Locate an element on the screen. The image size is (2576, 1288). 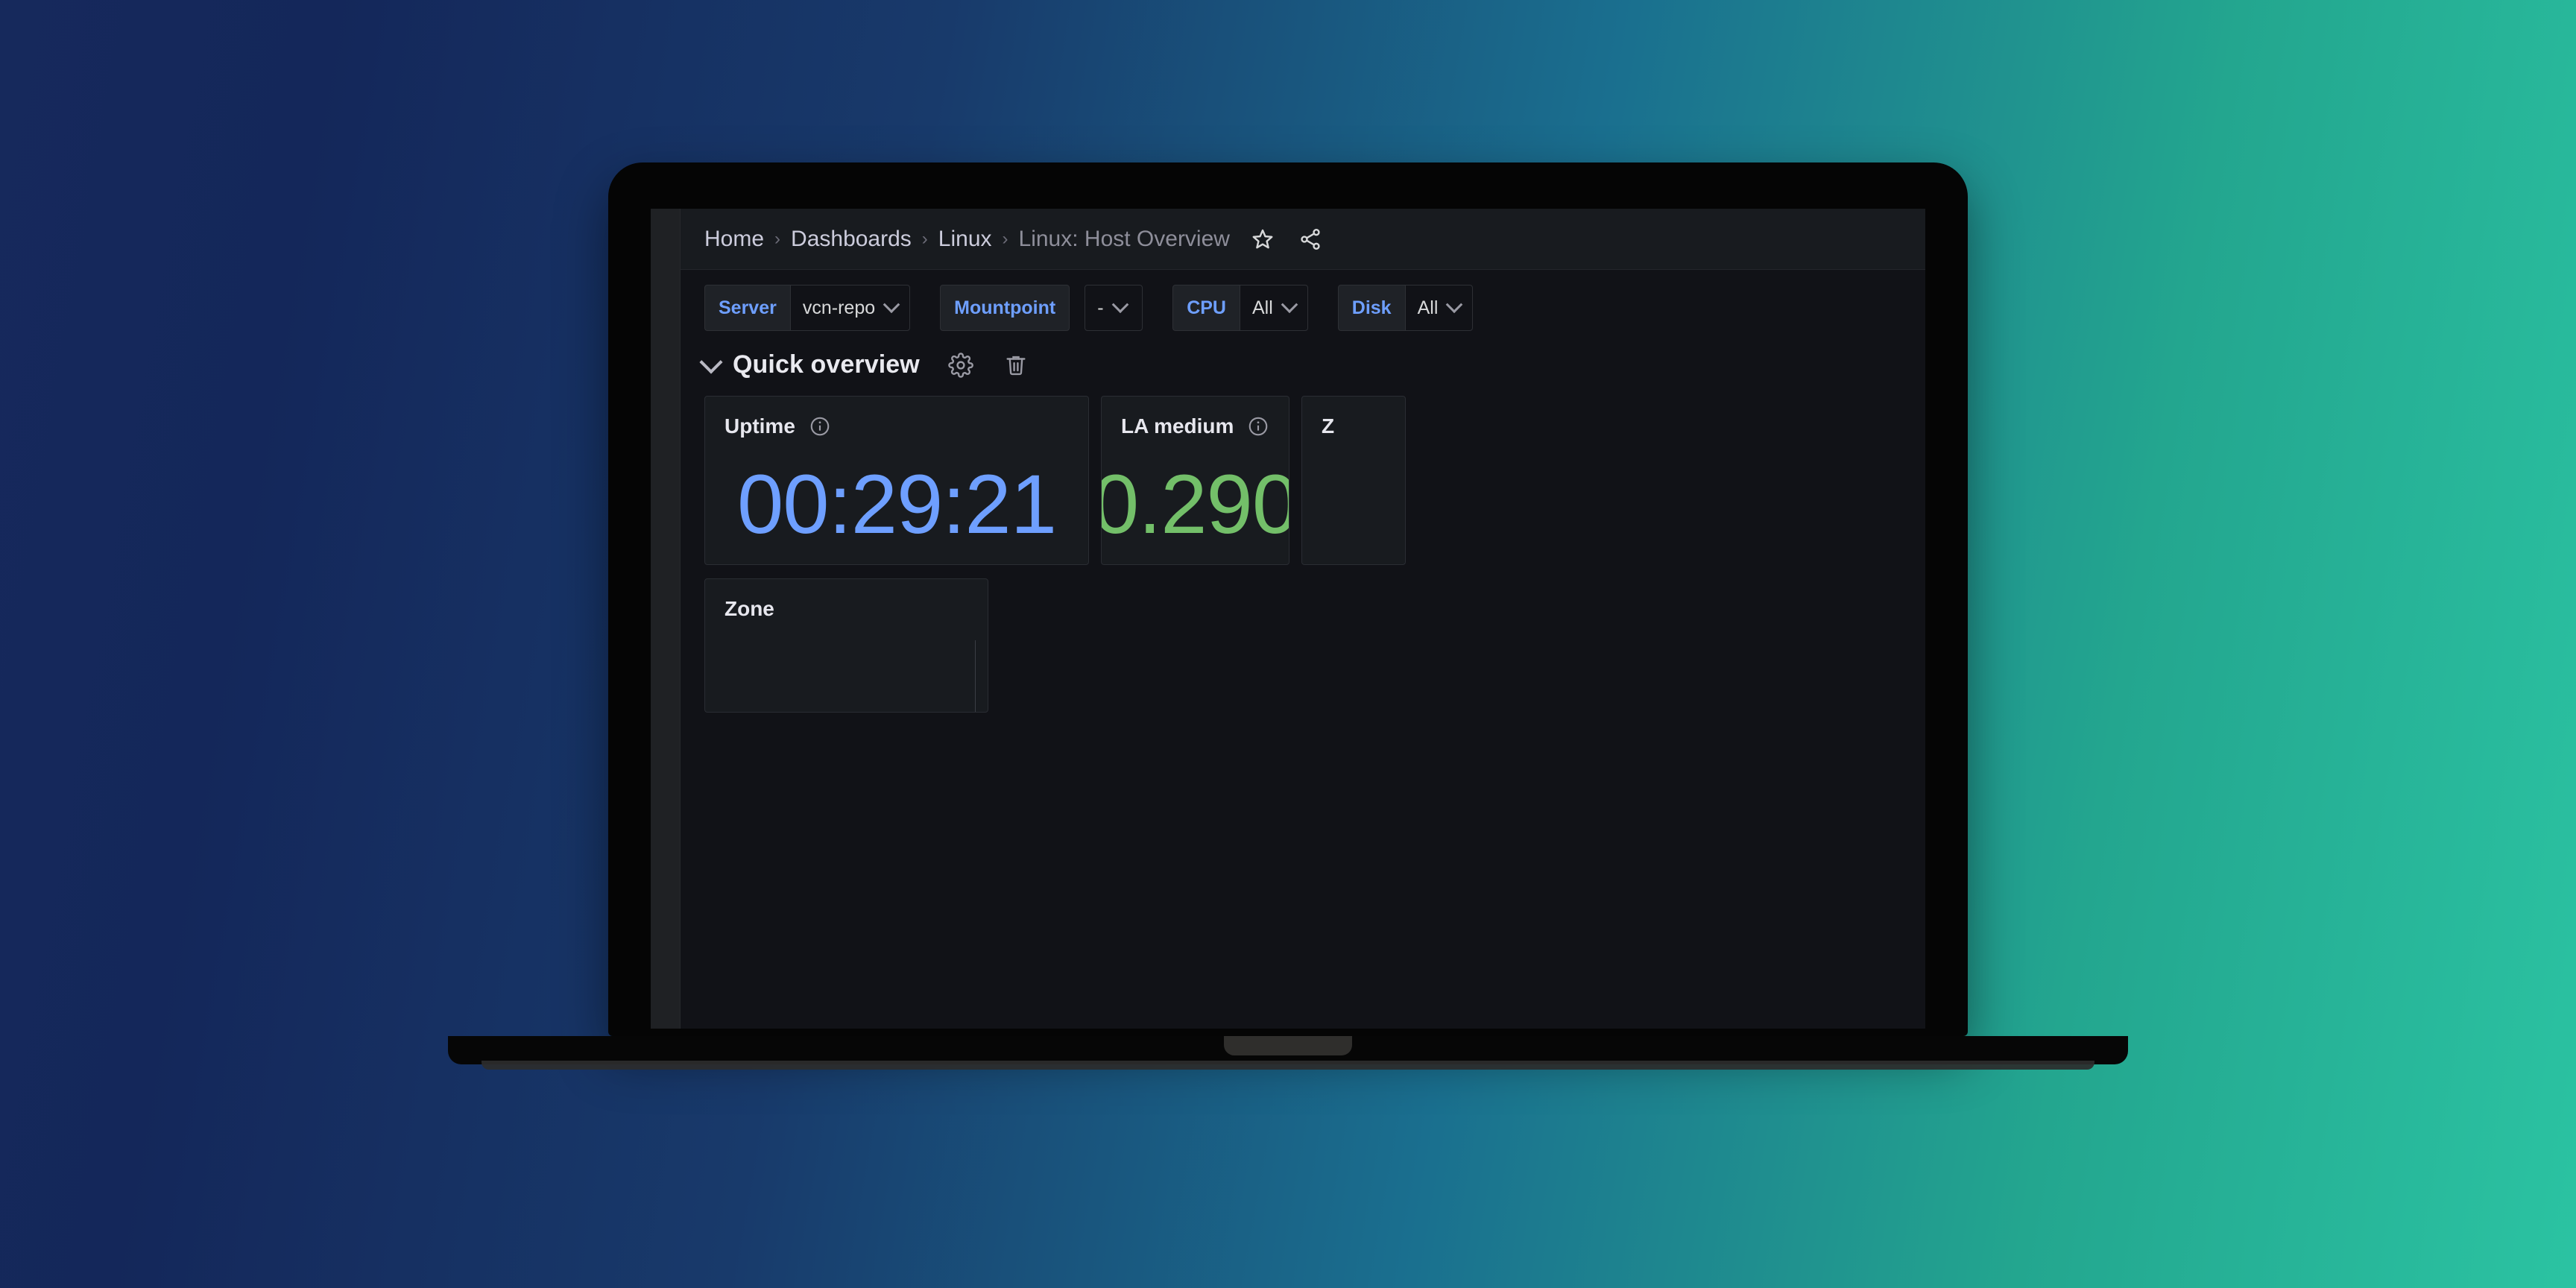
row-title: Quick overview is located at coordinates (827, 364).